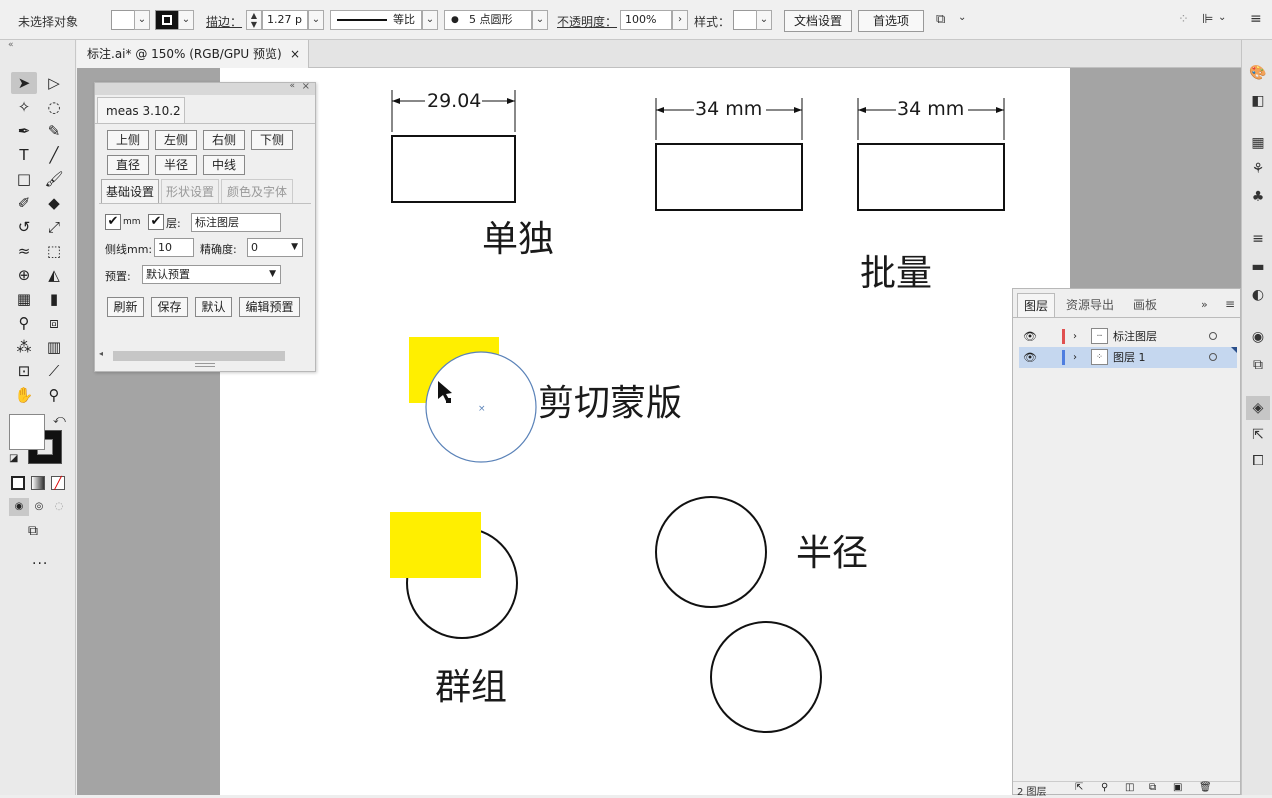 The image size is (1272, 798). Describe the element at coordinates (1258, 435) in the screenshot. I see `asset-export-icon: ⇱` at that location.